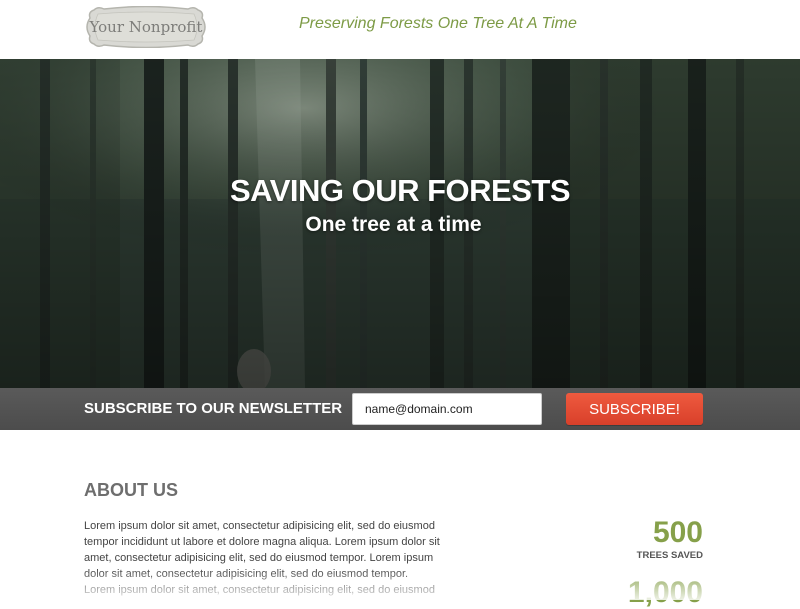  I want to click on logo-text: Your Nonprofit, so click(146, 27).